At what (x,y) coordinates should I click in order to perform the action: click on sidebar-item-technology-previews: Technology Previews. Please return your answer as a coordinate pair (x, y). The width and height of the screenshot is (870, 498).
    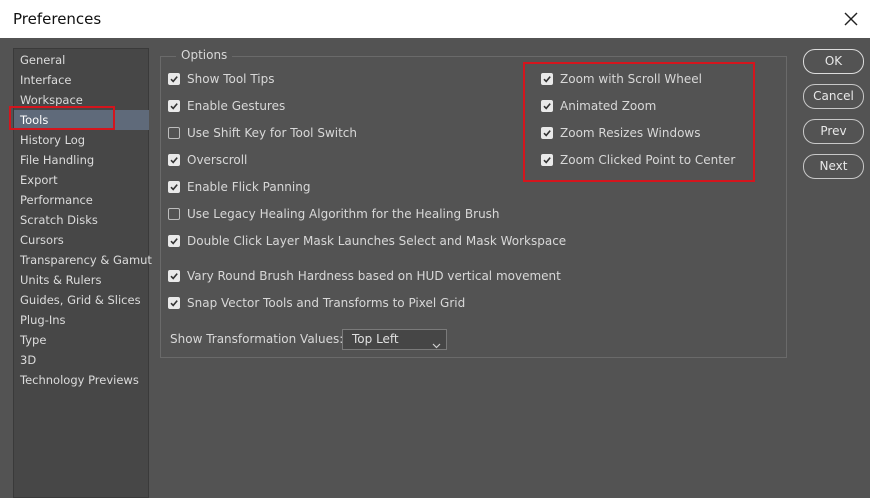
    Looking at the image, I should click on (81, 380).